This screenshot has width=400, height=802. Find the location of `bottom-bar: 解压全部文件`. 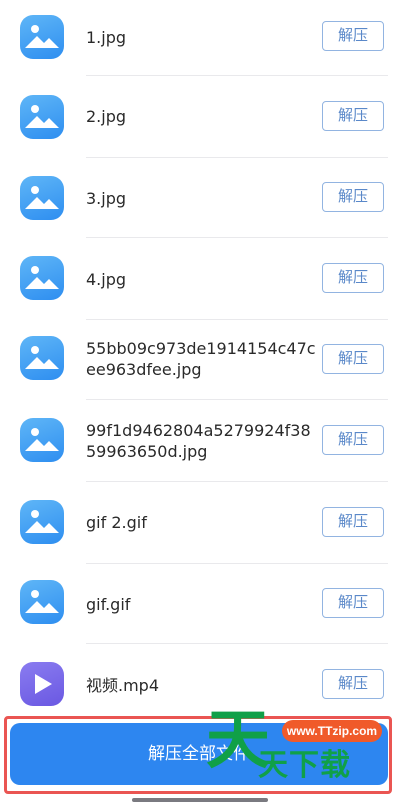

bottom-bar: 解压全部文件 is located at coordinates (200, 754).